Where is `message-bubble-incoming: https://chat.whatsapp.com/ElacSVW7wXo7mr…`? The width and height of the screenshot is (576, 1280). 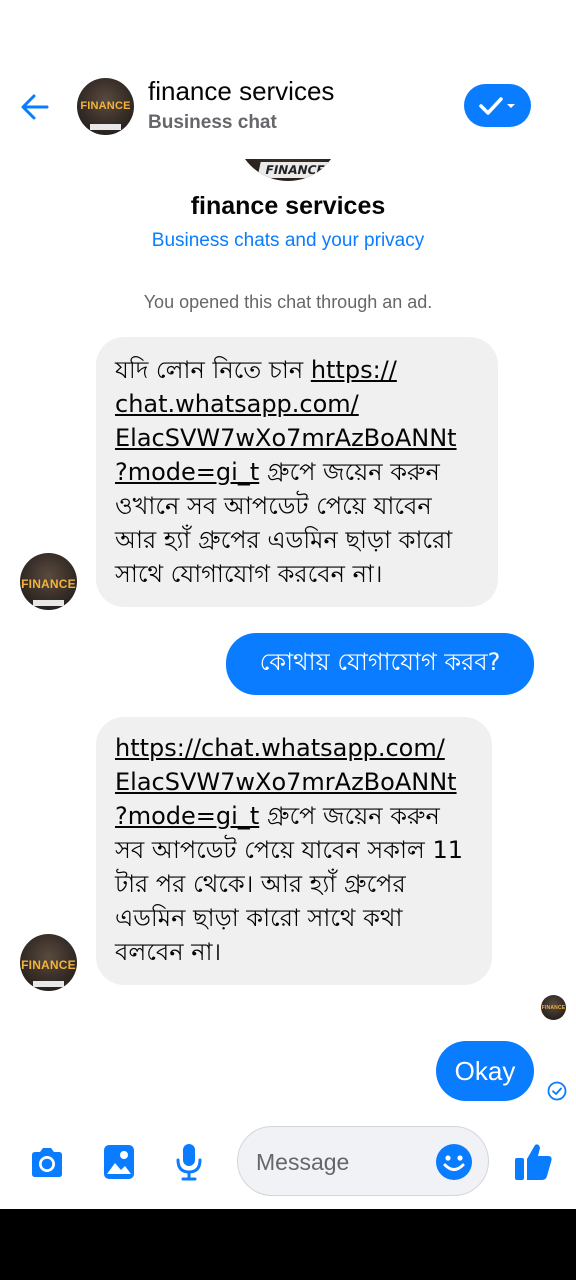 message-bubble-incoming: https://chat.whatsapp.com/ElacSVW7wXo7mr… is located at coordinates (294, 851).